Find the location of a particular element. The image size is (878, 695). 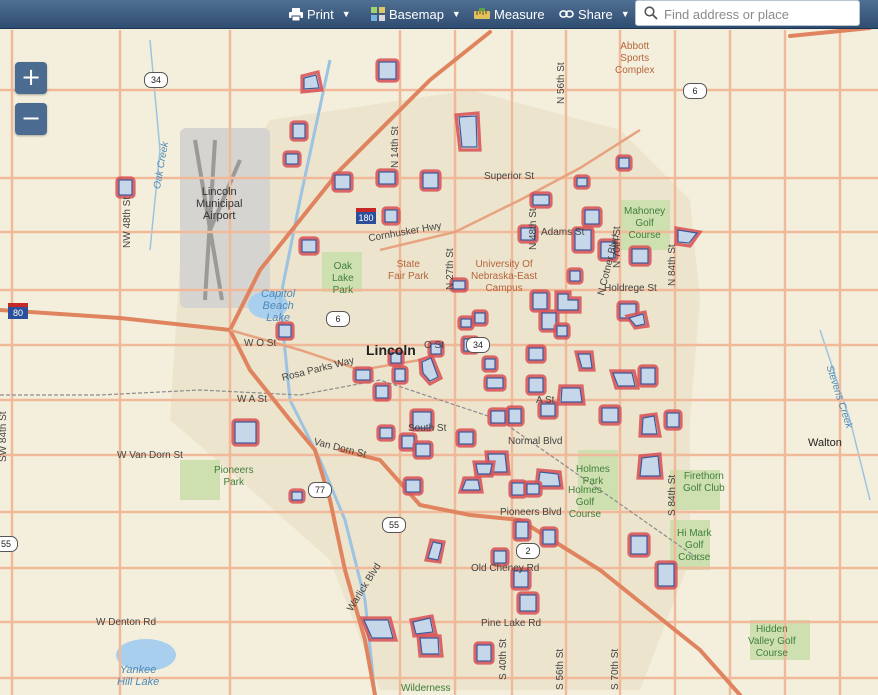

street-label: N 48th St is located at coordinates (533, 229).